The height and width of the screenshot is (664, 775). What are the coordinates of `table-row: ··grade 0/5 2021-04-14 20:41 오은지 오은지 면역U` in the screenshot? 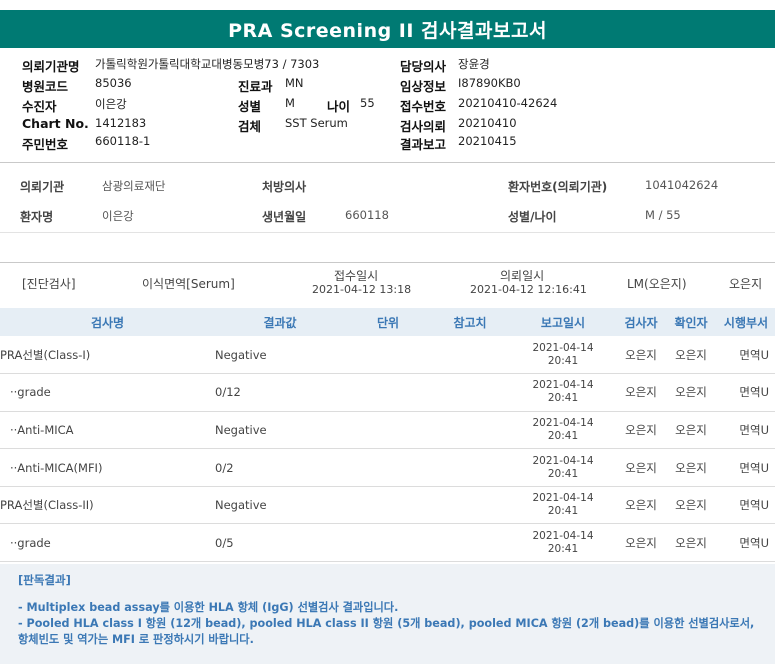 It's located at (387, 543).